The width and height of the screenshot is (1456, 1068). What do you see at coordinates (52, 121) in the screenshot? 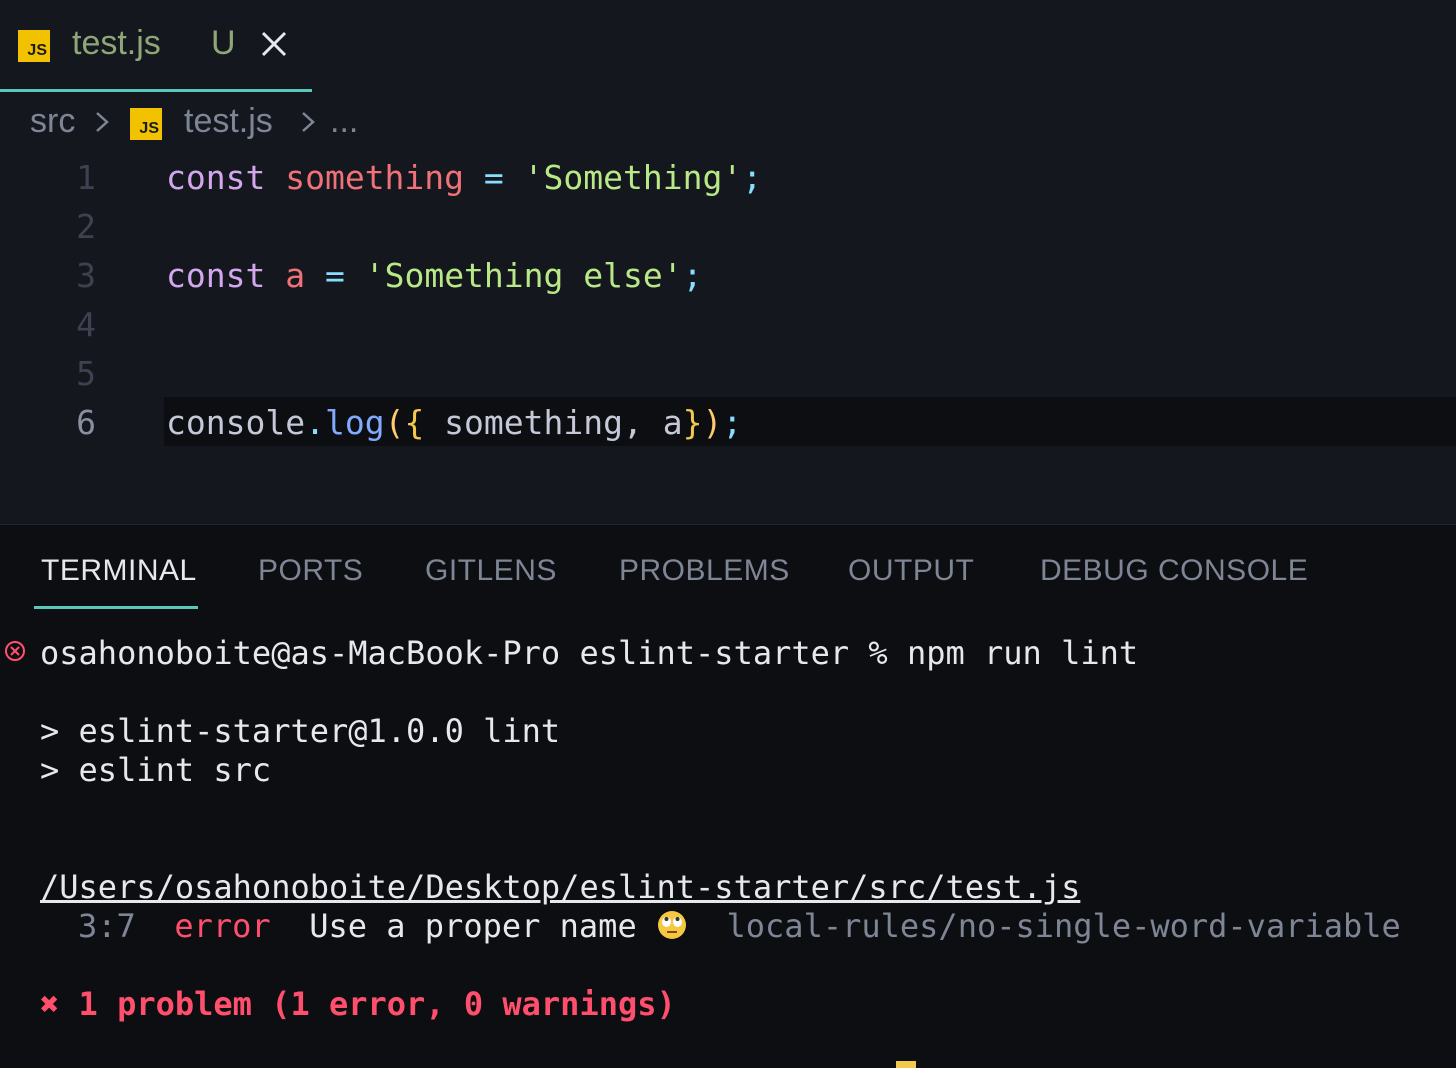
I see `breadcrumb-folder: src` at bounding box center [52, 121].